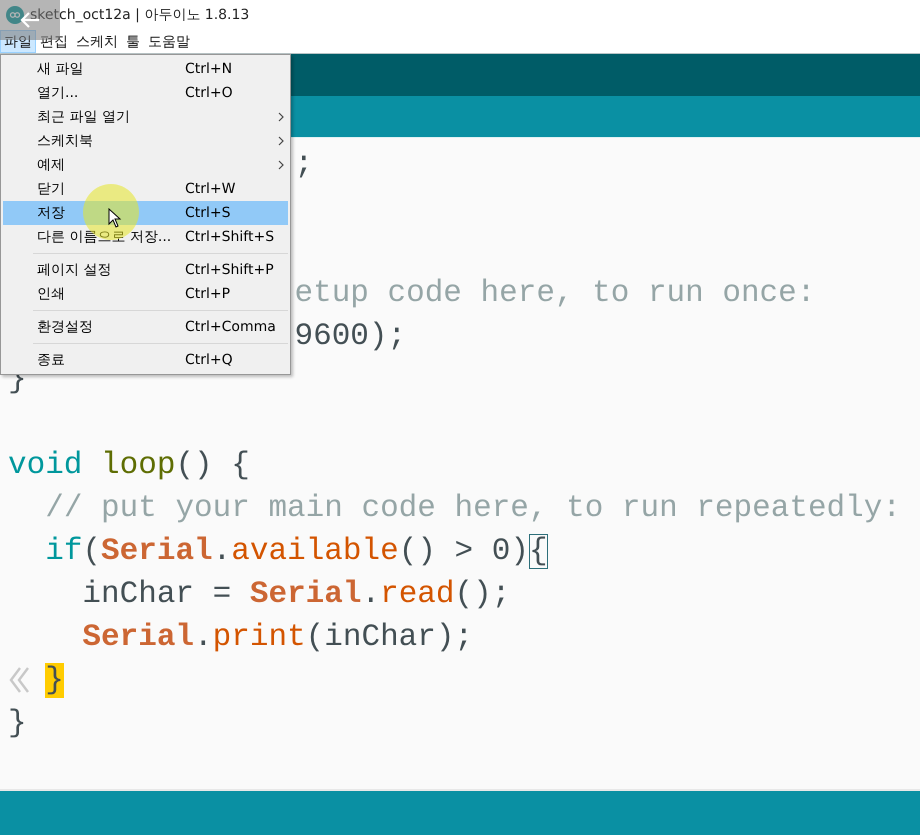 The height and width of the screenshot is (835, 920). I want to click on code-token: }, so click(17, 723).